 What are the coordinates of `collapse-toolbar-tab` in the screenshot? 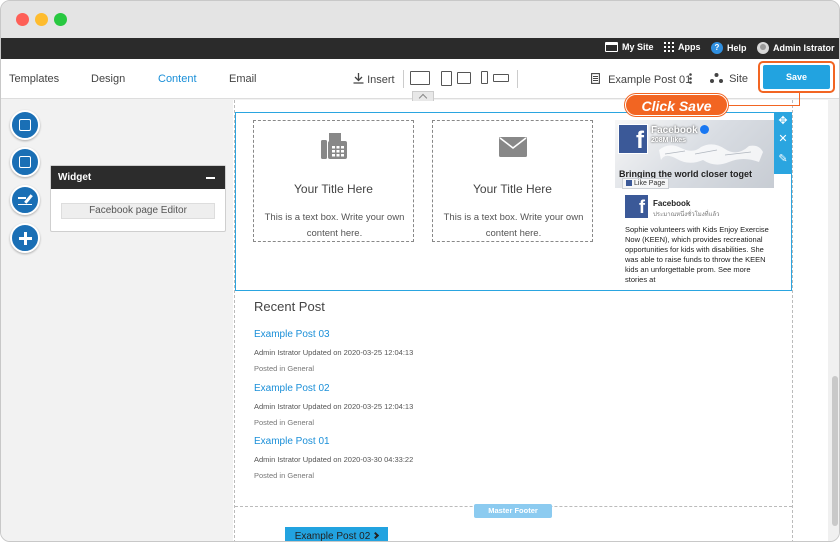 It's located at (423, 96).